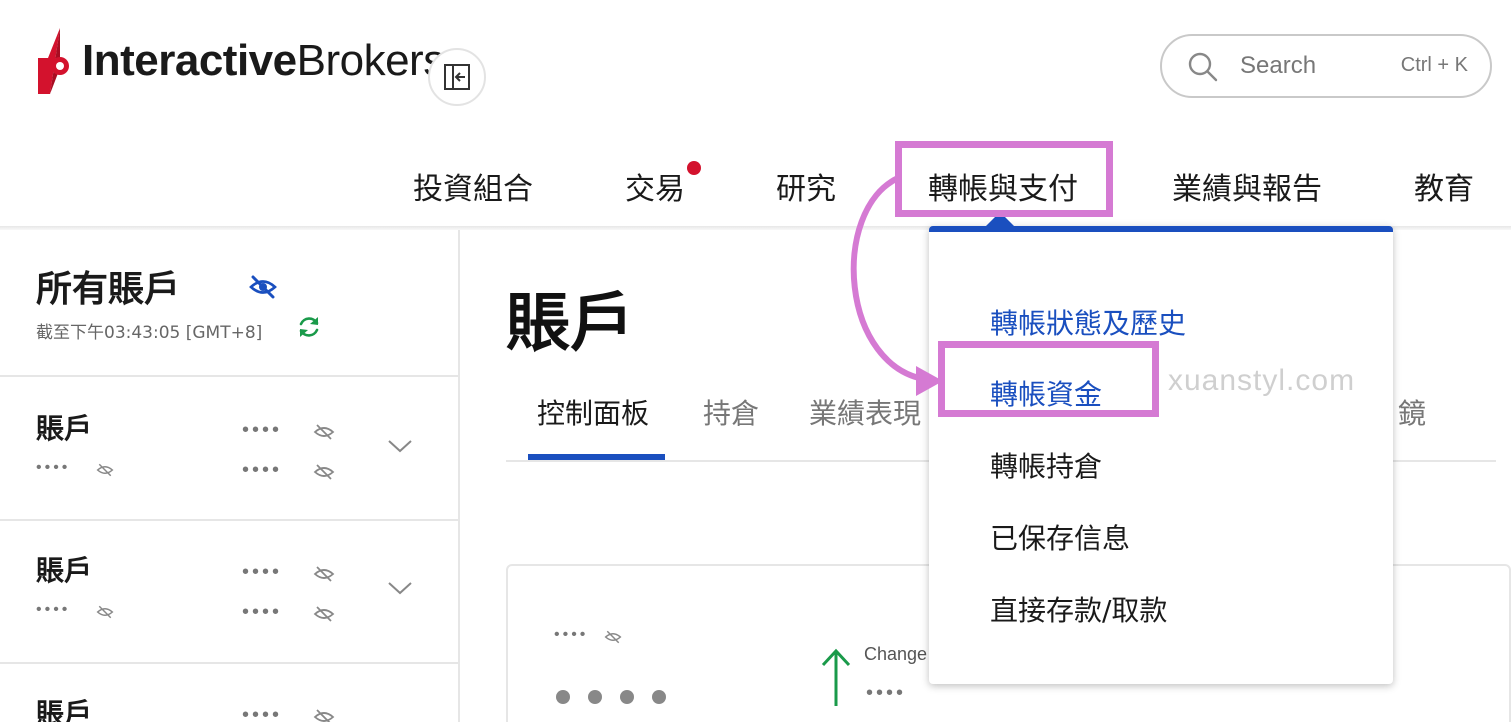  I want to click on masked-value-dots, so click(620, 699).